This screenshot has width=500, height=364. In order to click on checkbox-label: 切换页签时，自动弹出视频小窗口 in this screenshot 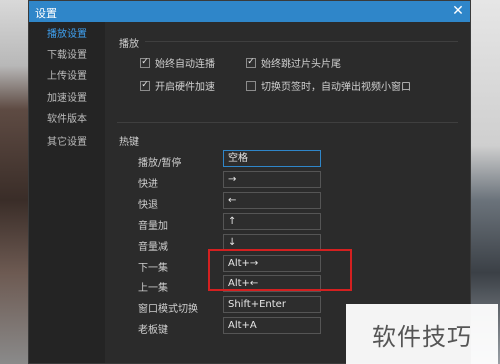, I will do `click(336, 87)`.